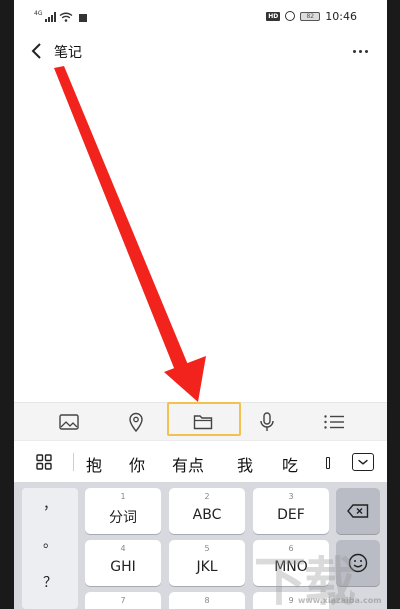 The image size is (400, 609). Describe the element at coordinates (50, 582) in the screenshot. I see `punct-key-question: ？` at that location.